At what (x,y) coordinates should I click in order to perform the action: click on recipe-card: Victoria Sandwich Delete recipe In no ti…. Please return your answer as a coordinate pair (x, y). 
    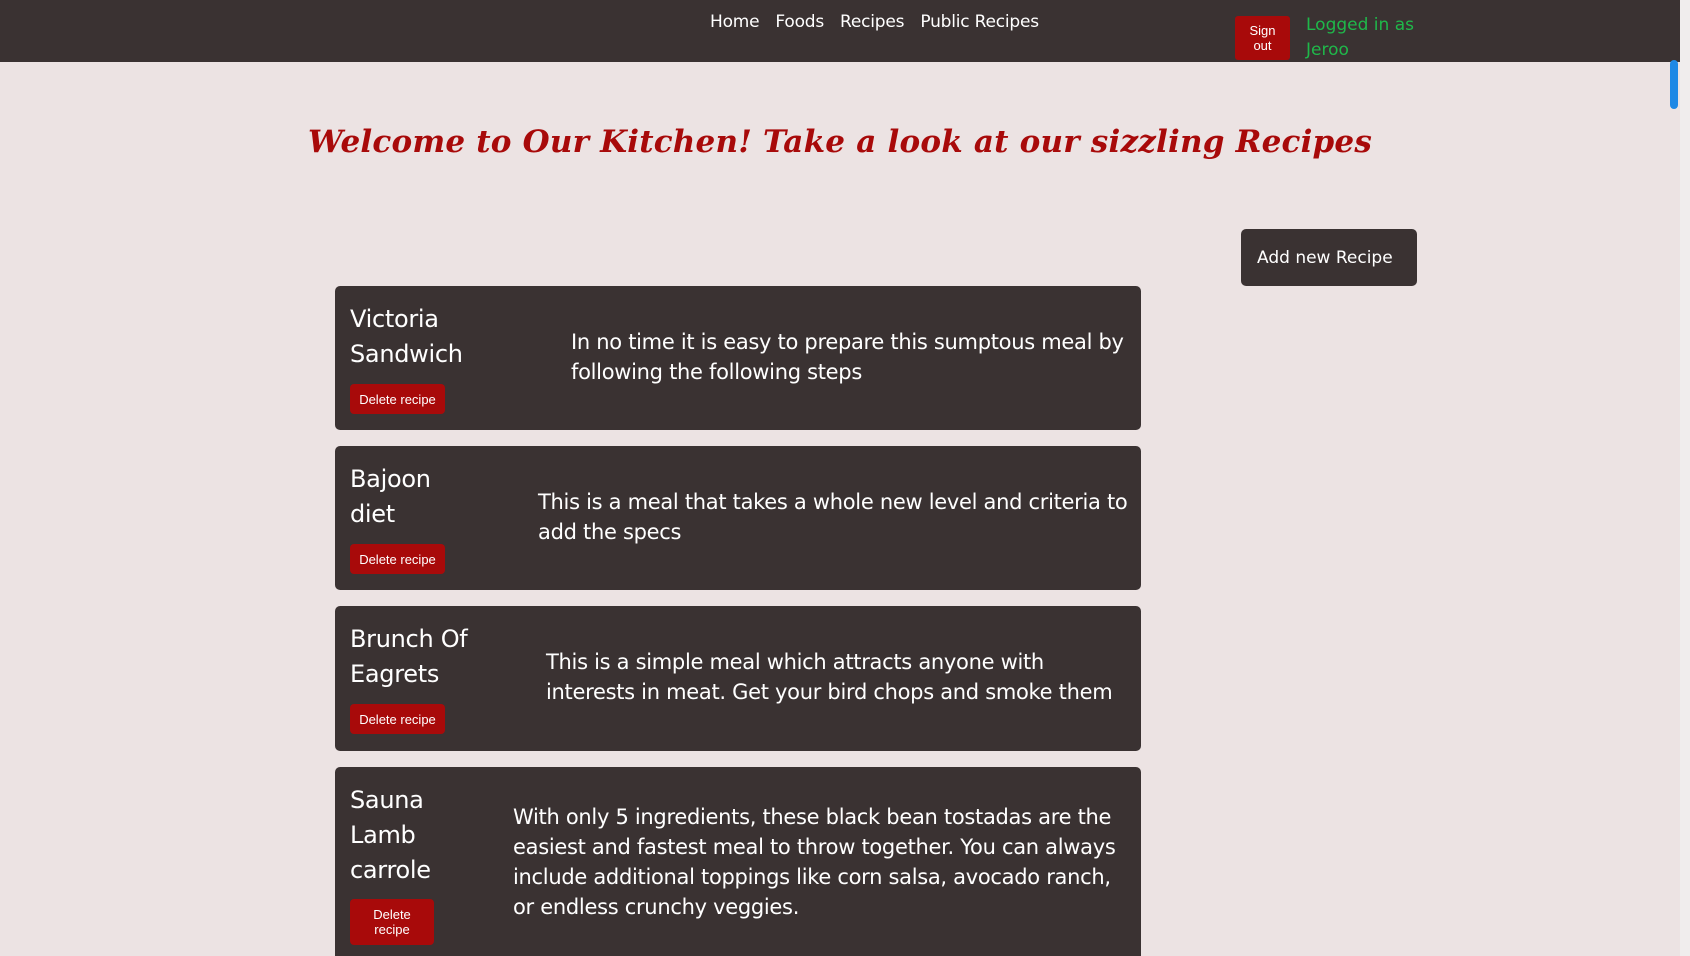
    Looking at the image, I should click on (738, 358).